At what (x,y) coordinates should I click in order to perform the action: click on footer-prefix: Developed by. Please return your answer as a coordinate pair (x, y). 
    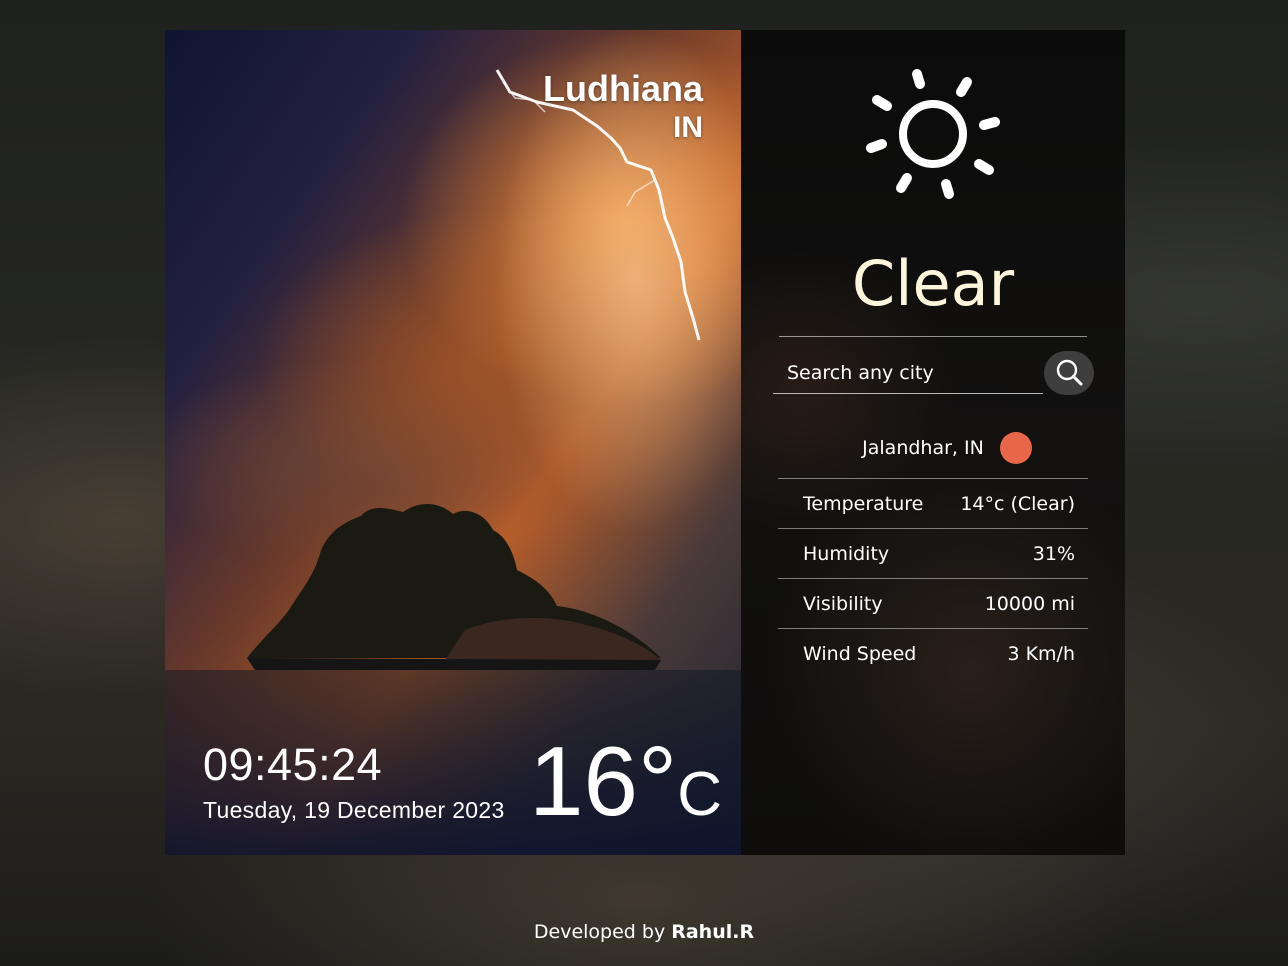
    Looking at the image, I should click on (599, 932).